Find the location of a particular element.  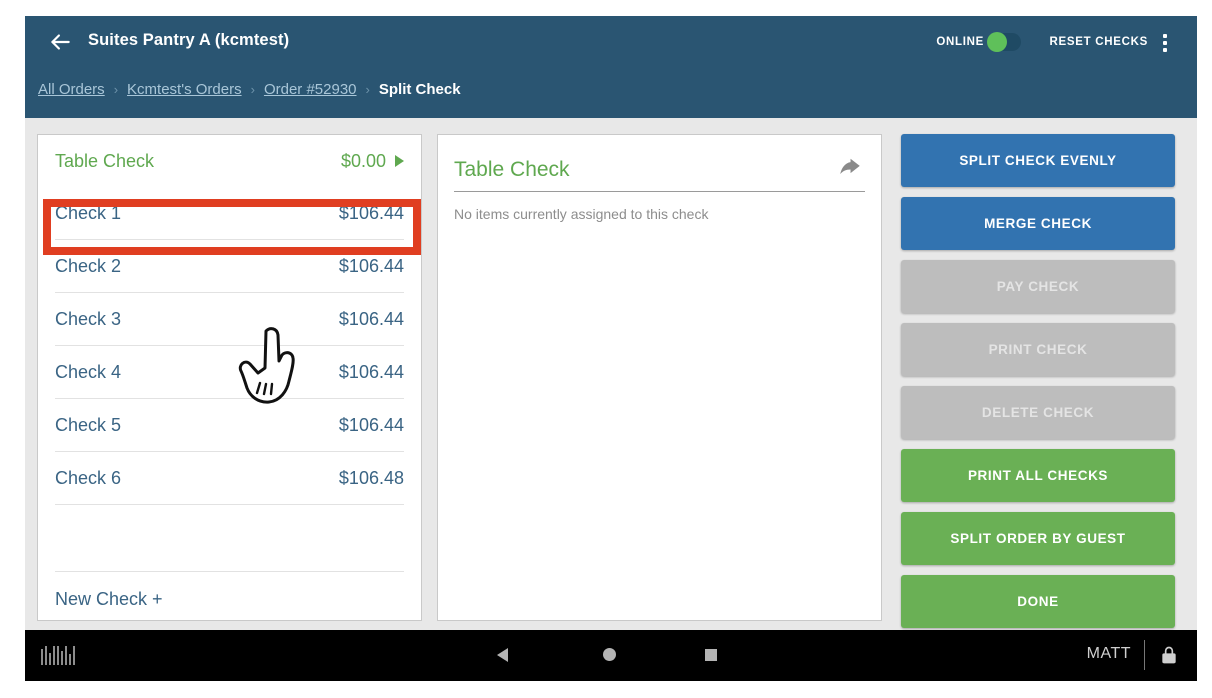

online-toggle is located at coordinates (1004, 42).